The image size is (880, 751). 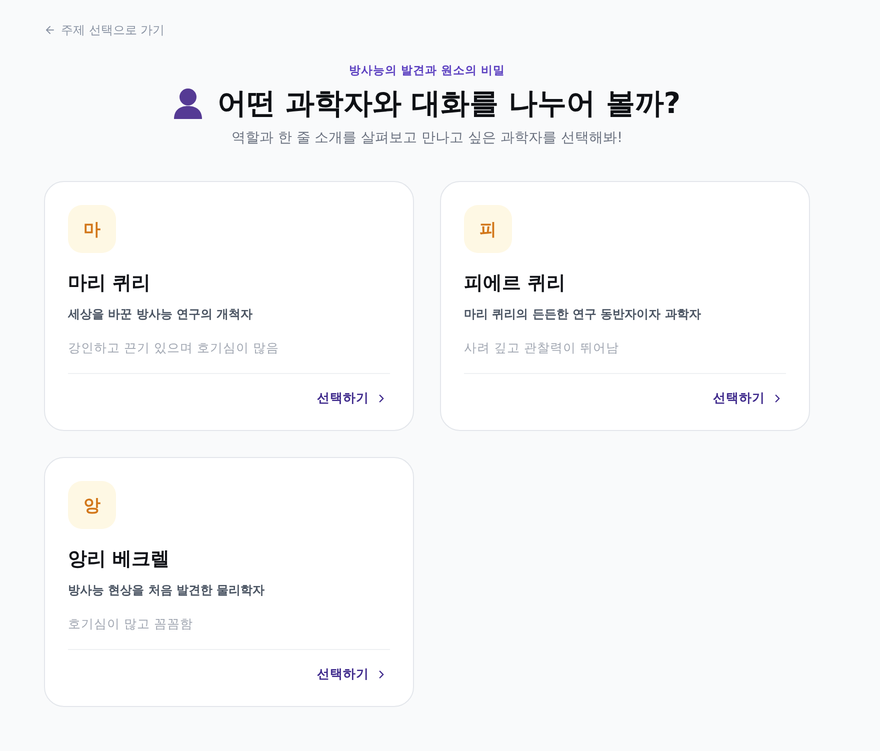 I want to click on scientist-traits: 사려 깊고 관찰력이 뛰어남, so click(x=542, y=348).